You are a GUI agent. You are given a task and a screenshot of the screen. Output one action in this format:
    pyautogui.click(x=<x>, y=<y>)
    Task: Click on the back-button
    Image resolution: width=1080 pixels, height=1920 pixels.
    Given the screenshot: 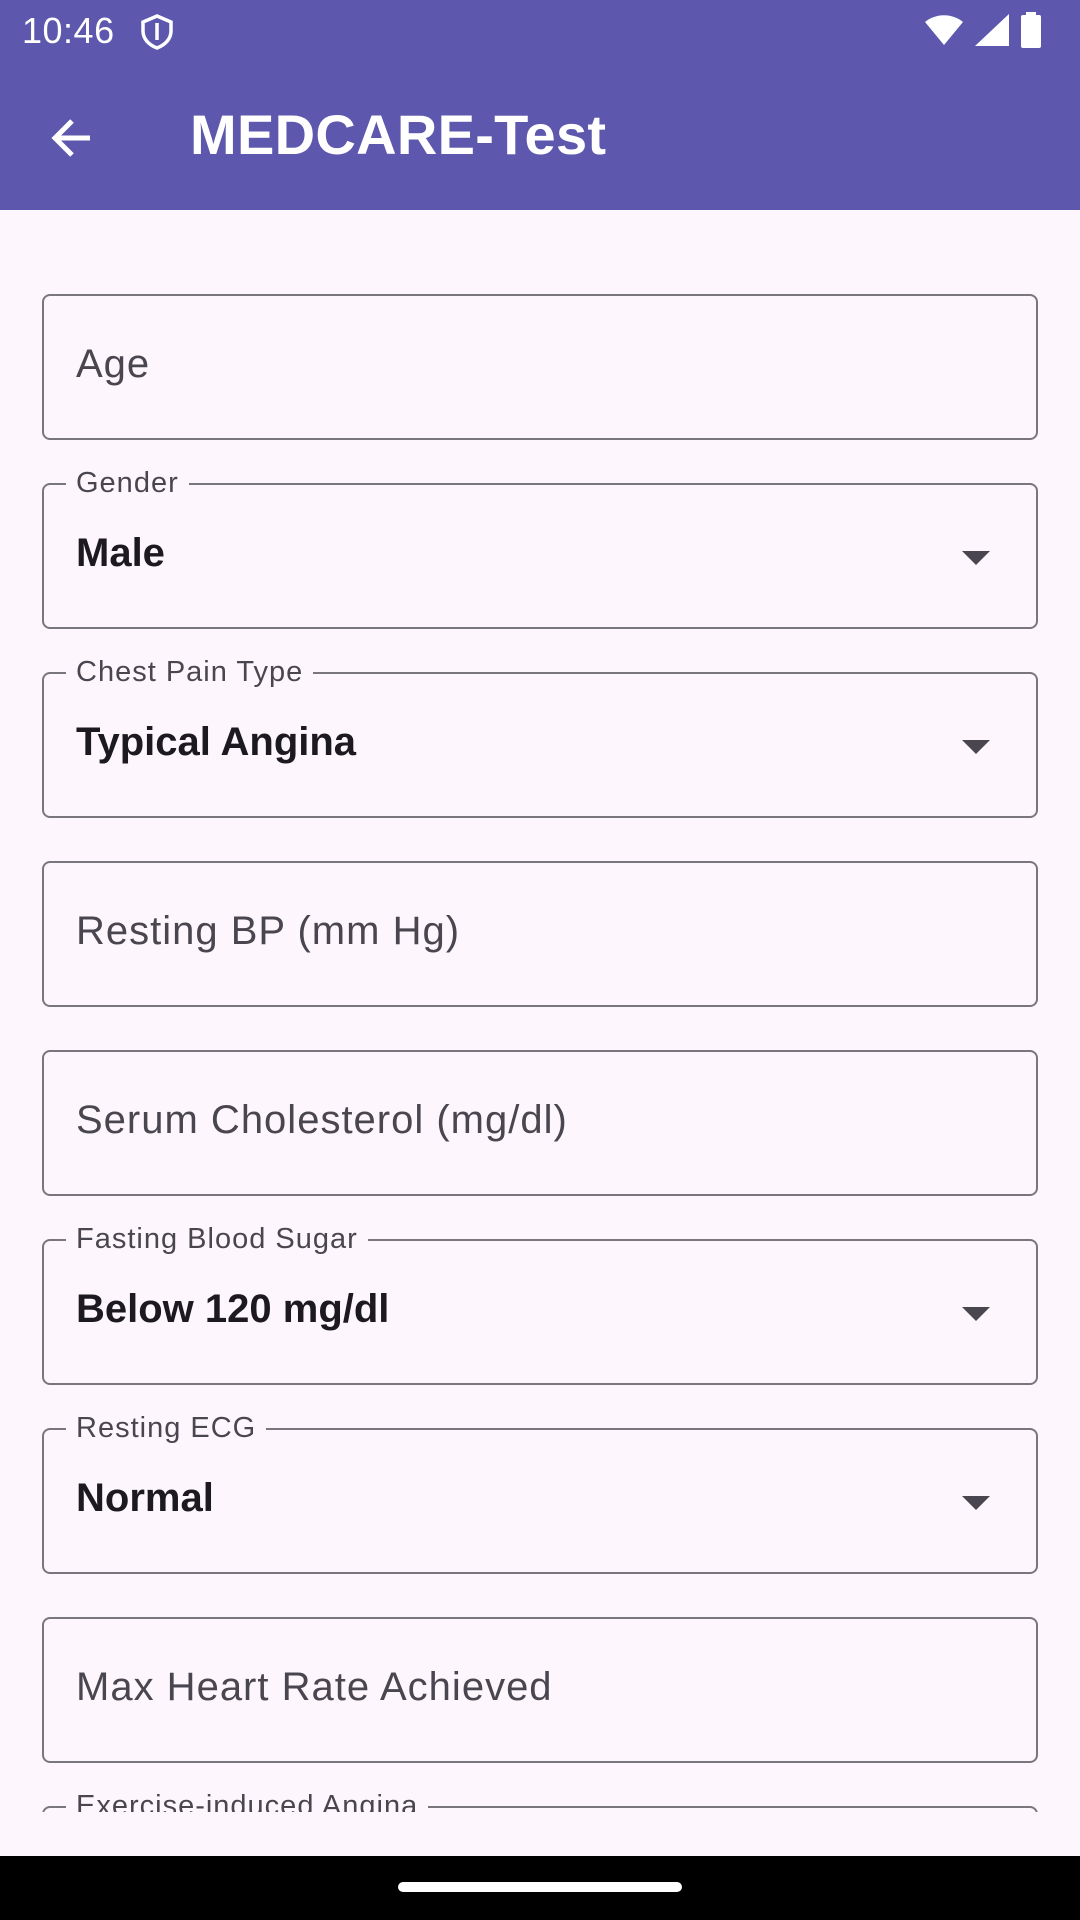 What is the action you would take?
    pyautogui.click(x=72, y=140)
    